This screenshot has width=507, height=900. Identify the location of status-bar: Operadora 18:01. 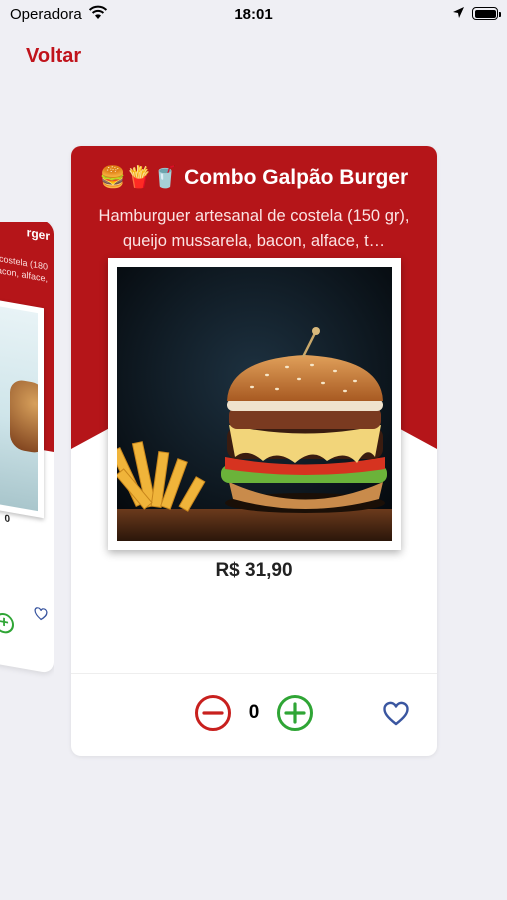
(253, 15).